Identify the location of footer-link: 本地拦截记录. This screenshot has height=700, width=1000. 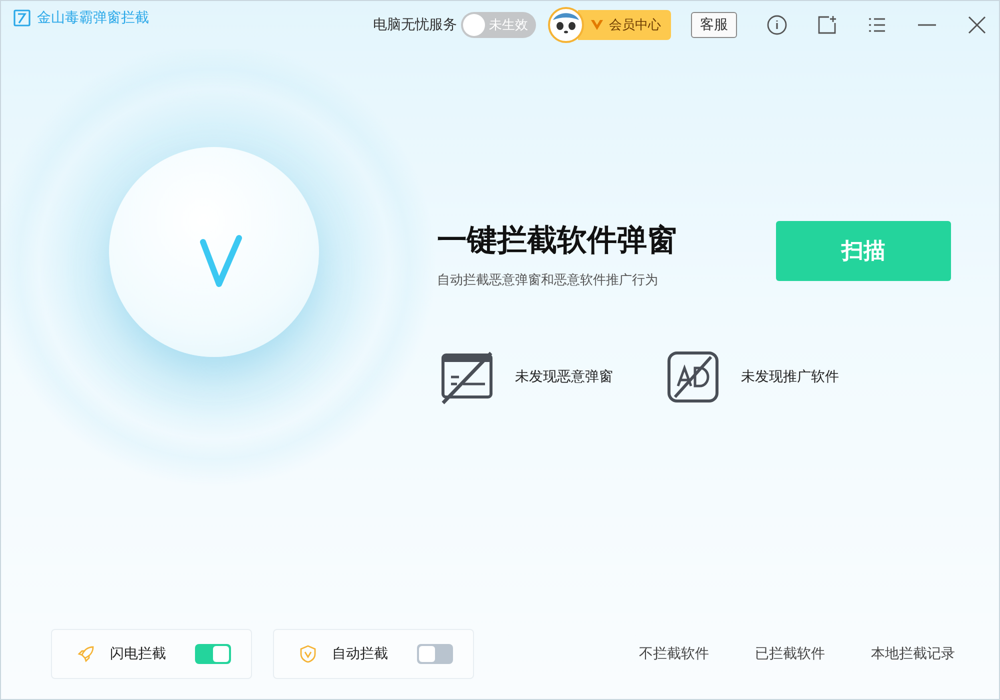
(913, 654).